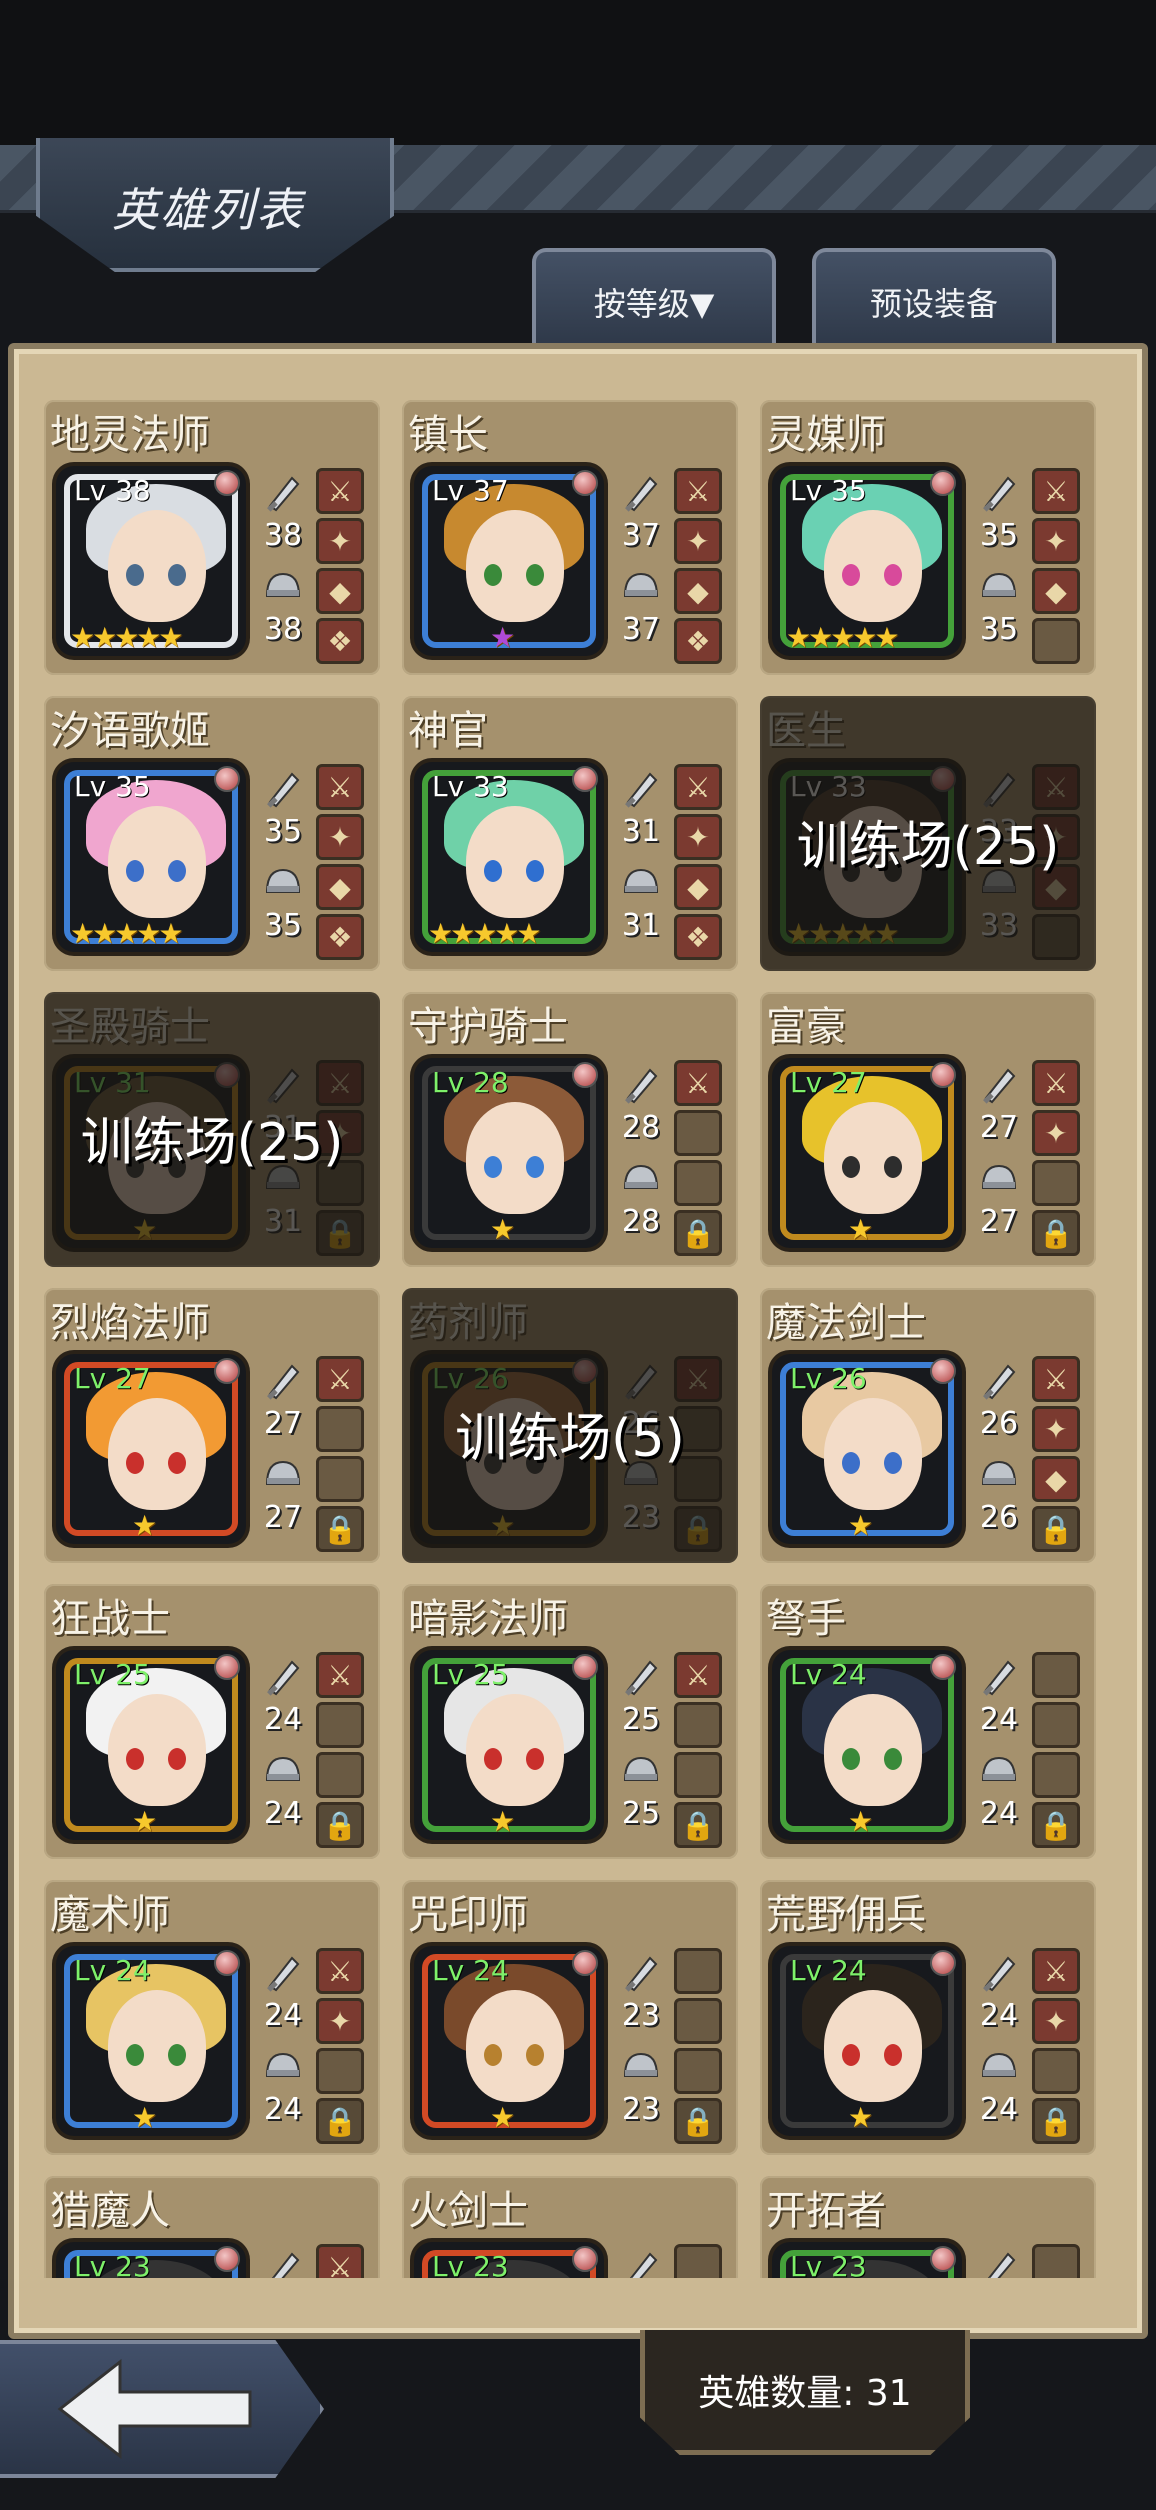  What do you see at coordinates (867, 1449) in the screenshot?
I see `hero-portrait: Lv 26 ★` at bounding box center [867, 1449].